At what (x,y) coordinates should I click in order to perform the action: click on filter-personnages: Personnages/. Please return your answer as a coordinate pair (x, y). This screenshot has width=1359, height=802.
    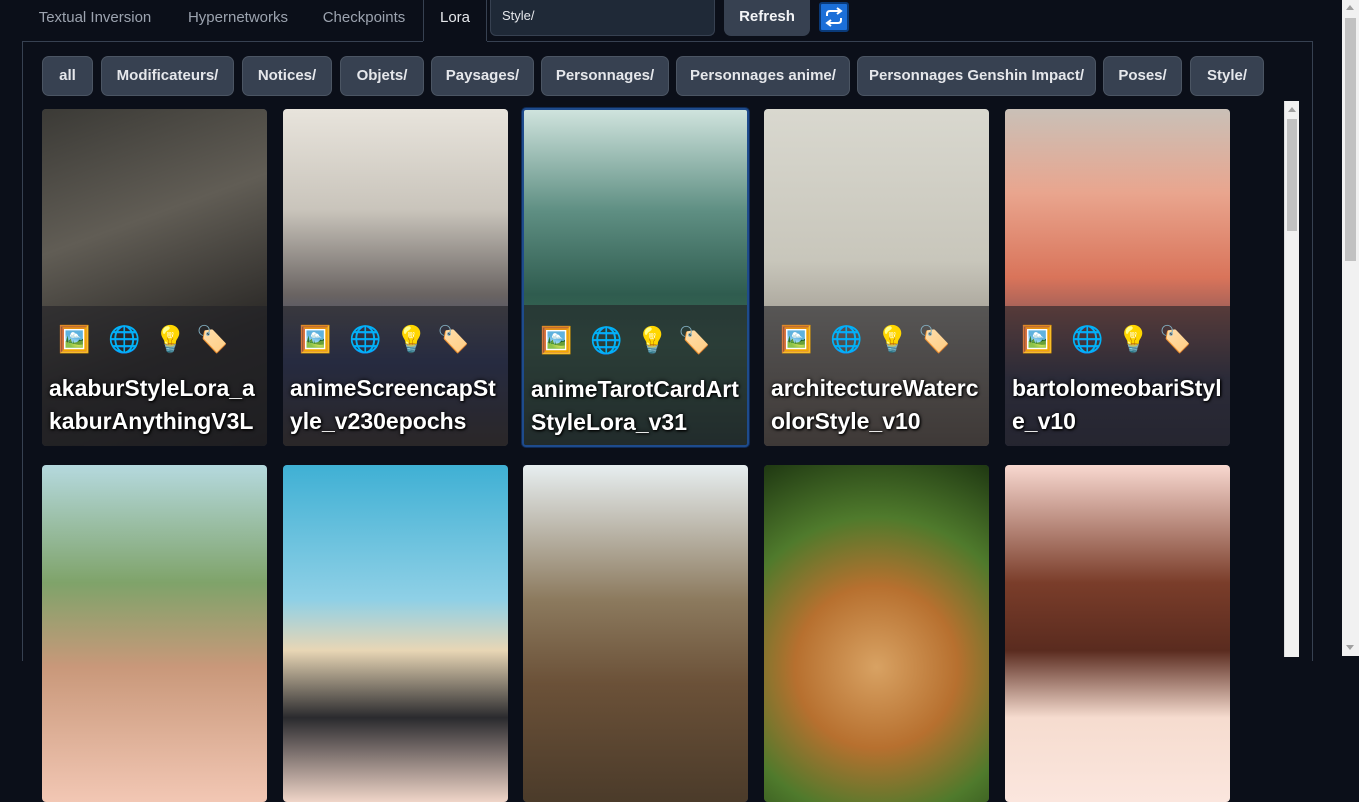
    Looking at the image, I should click on (605, 76).